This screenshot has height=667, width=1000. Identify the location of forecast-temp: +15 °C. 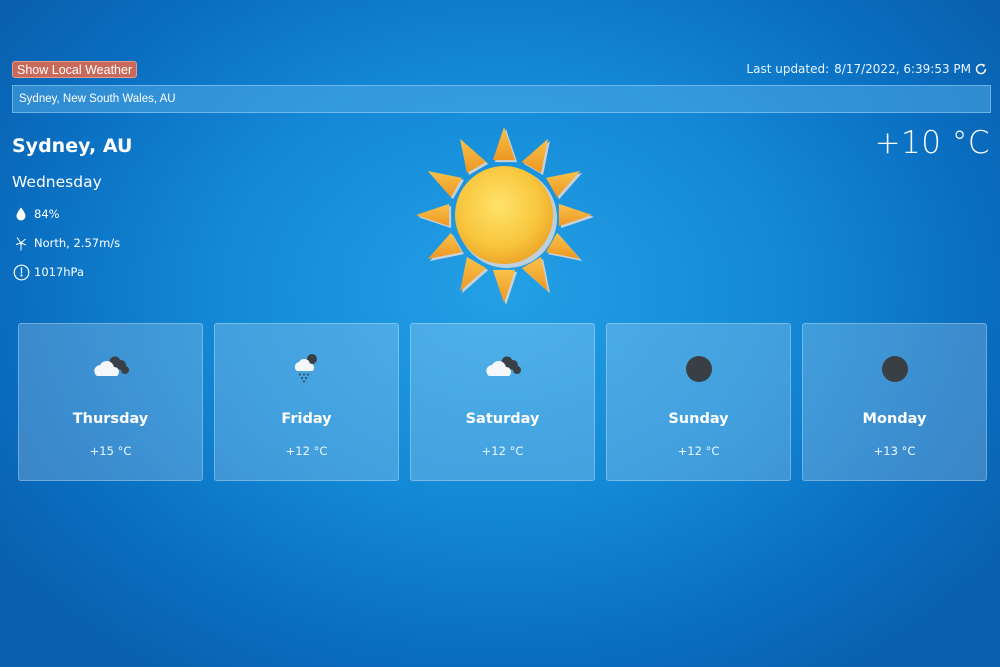
(110, 451).